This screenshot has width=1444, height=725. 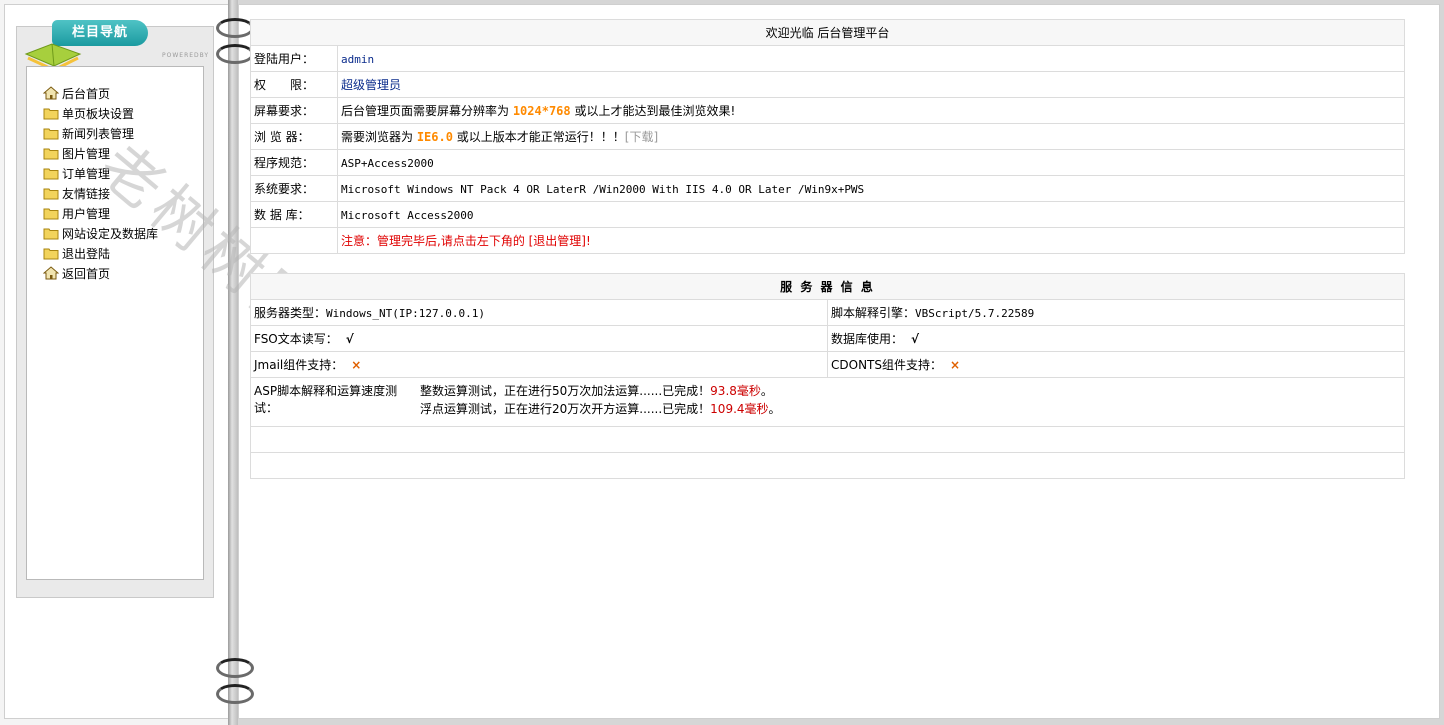 I want to click on table-row: 浏 览 器： 需要浏览器为 IE6.0 或以上版本才能正常运行！！！[下载], so click(x=827, y=136).